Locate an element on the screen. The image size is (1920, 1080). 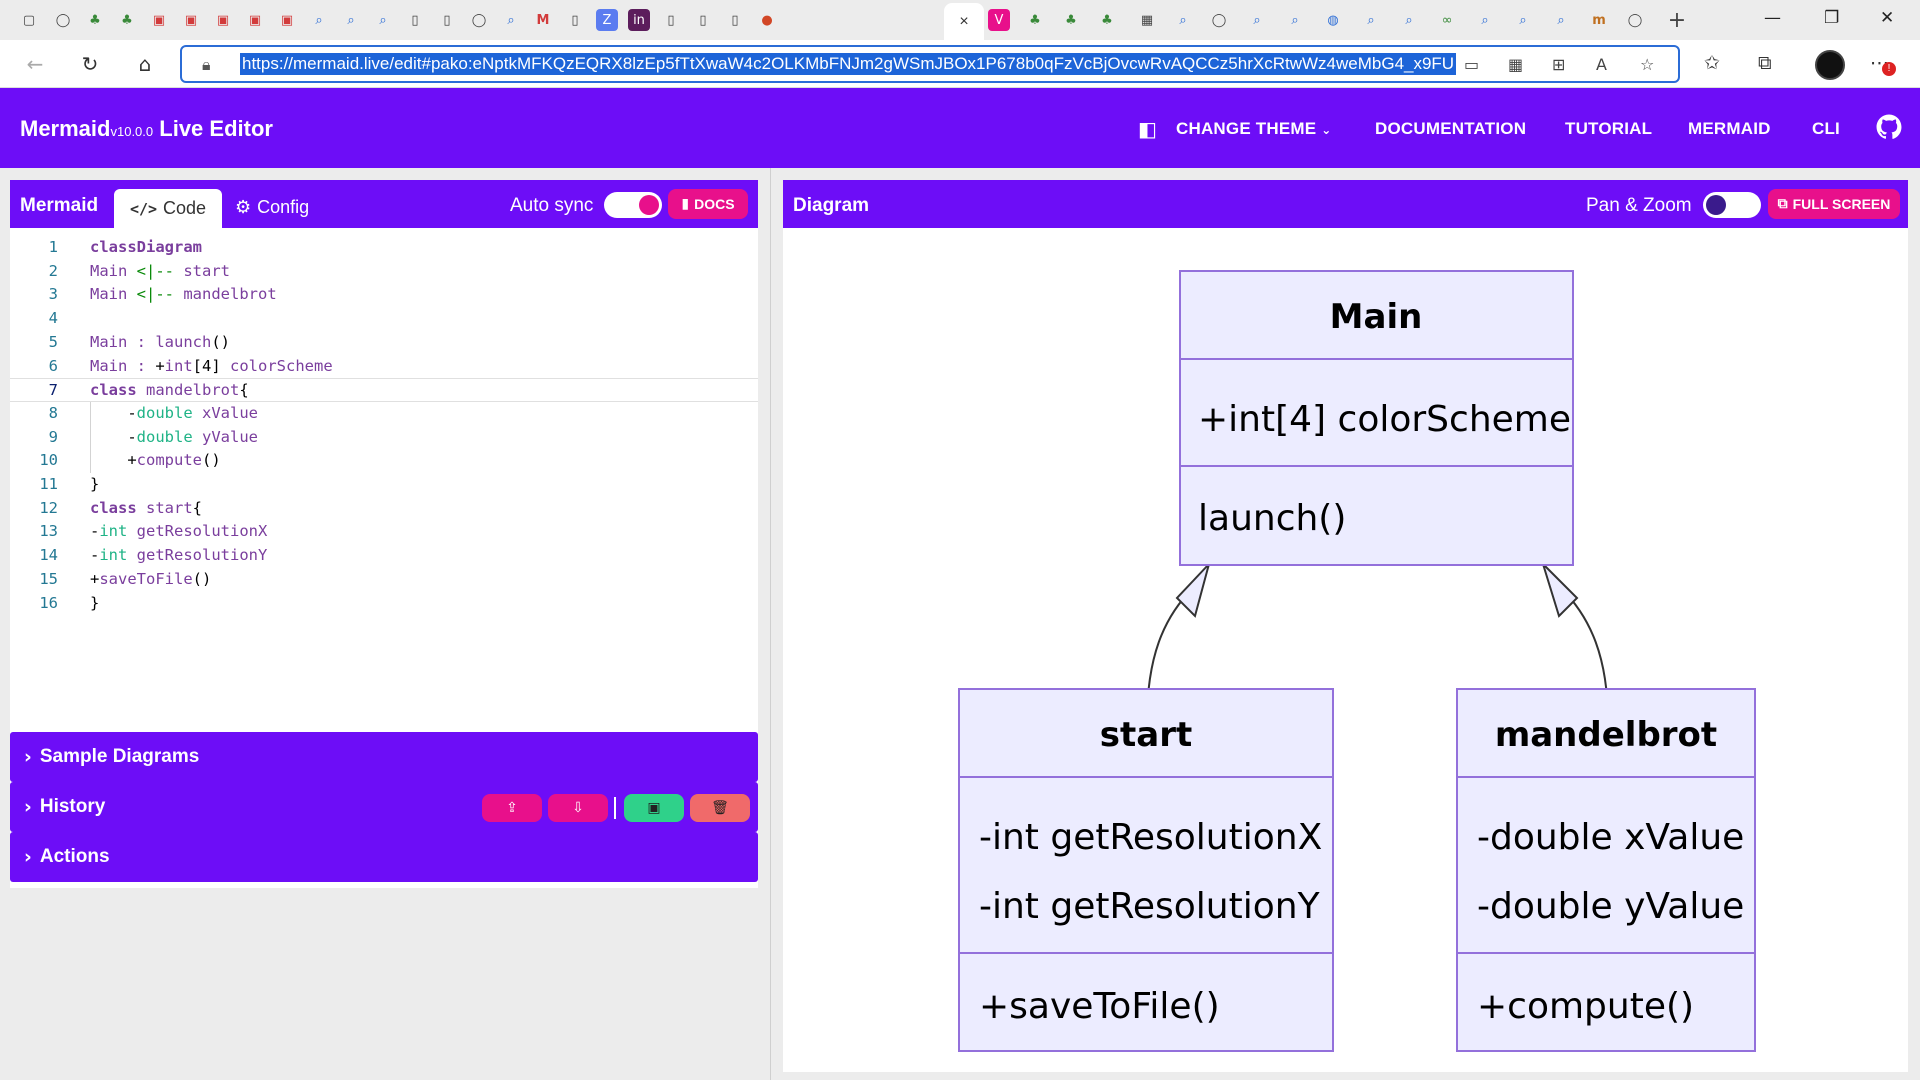
code-line: 15 +saveToFile() is located at coordinates (384, 580).